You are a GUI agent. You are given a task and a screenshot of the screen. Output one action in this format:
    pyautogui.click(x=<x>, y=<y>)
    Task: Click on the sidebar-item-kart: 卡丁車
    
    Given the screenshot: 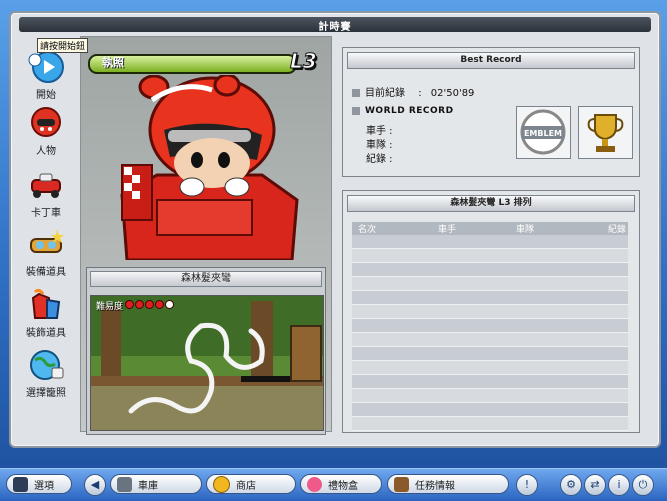 What is the action you would take?
    pyautogui.click(x=46, y=193)
    